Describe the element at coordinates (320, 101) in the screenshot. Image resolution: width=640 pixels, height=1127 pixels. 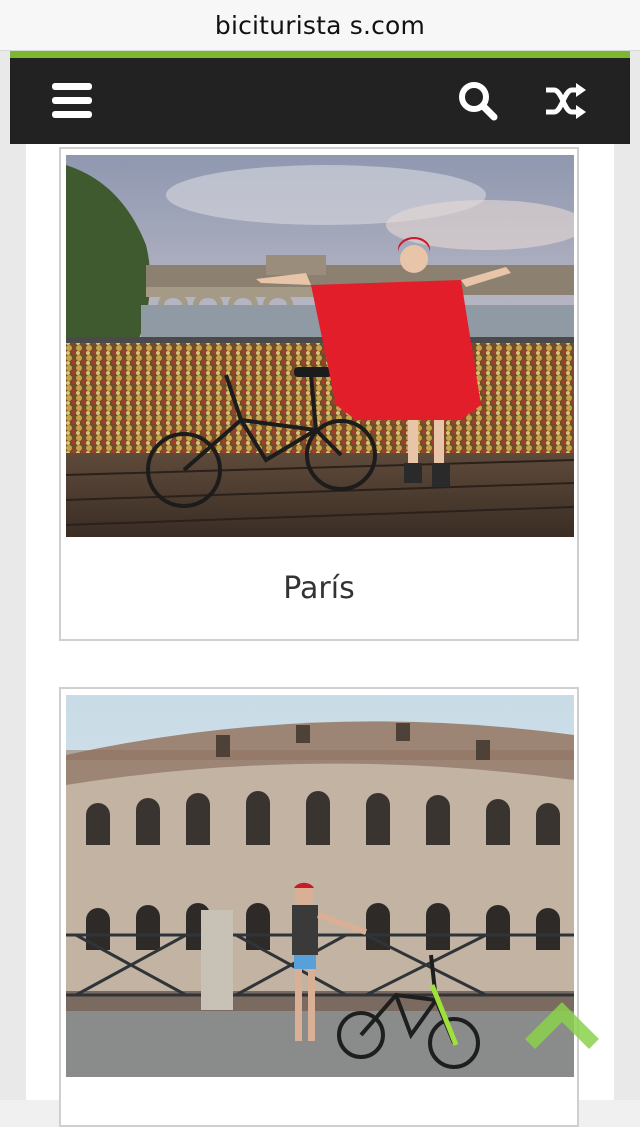
I see `site-navbar` at that location.